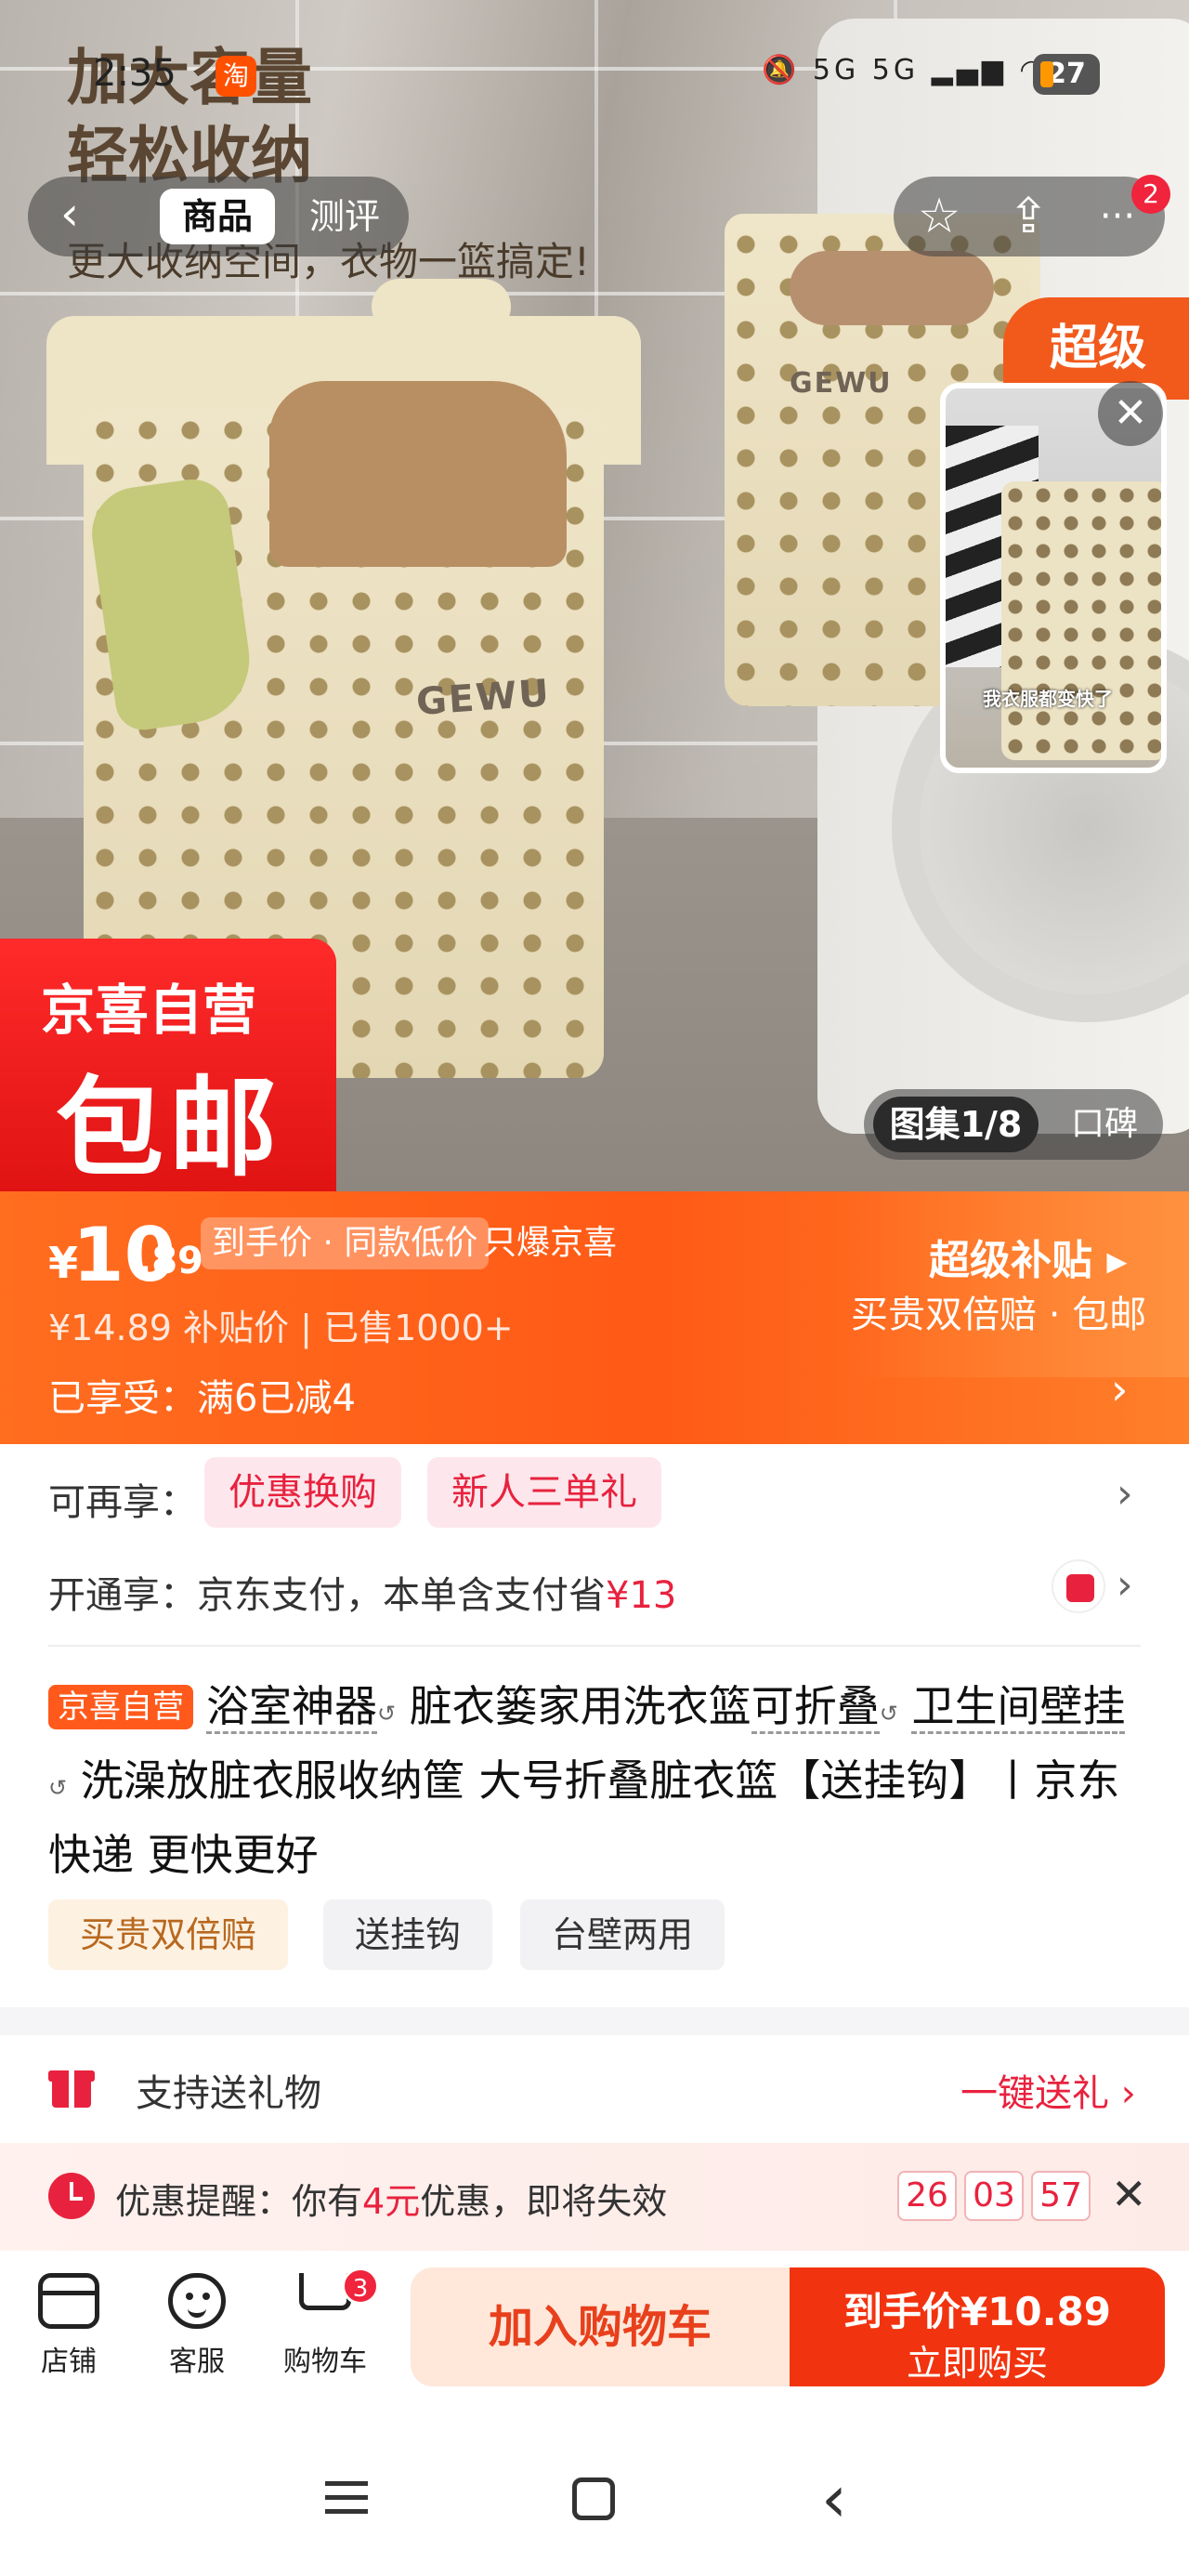 The width and height of the screenshot is (1189, 2576). I want to click on price-tag-tail: 只爆京喜, so click(550, 1243).